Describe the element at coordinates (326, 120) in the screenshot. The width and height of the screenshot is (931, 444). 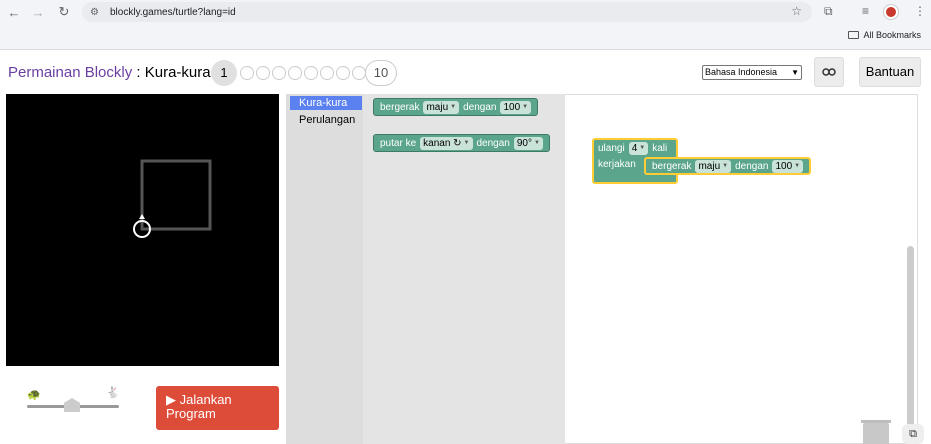
I see `category-loops: Perulangan` at that location.